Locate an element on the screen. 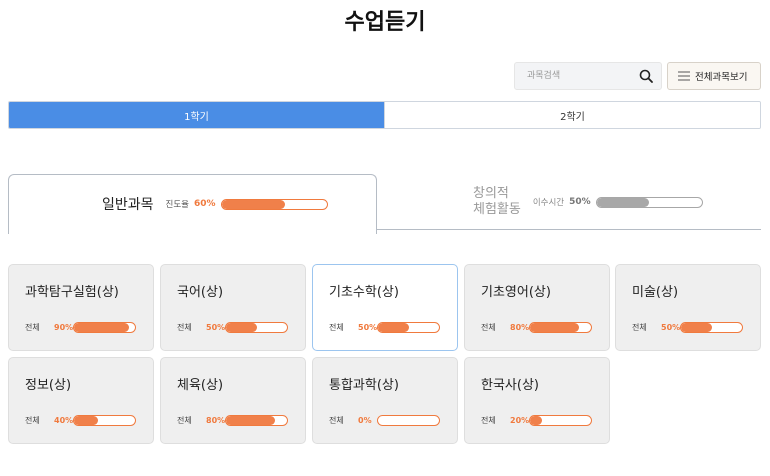 This screenshot has height=476, width=770. general-progress-bar is located at coordinates (274, 204).